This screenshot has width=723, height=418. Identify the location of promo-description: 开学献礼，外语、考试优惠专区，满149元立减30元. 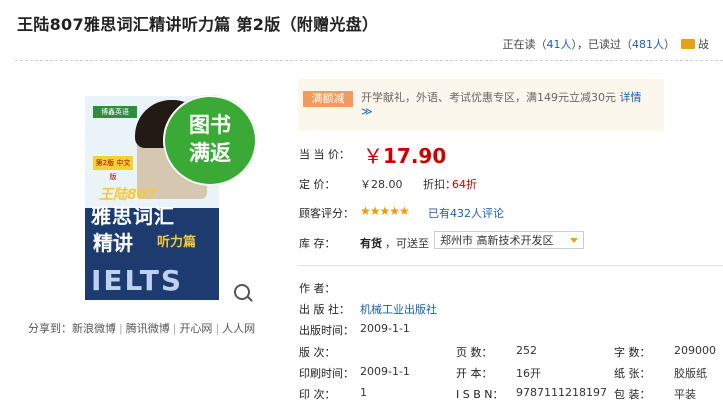
(488, 97).